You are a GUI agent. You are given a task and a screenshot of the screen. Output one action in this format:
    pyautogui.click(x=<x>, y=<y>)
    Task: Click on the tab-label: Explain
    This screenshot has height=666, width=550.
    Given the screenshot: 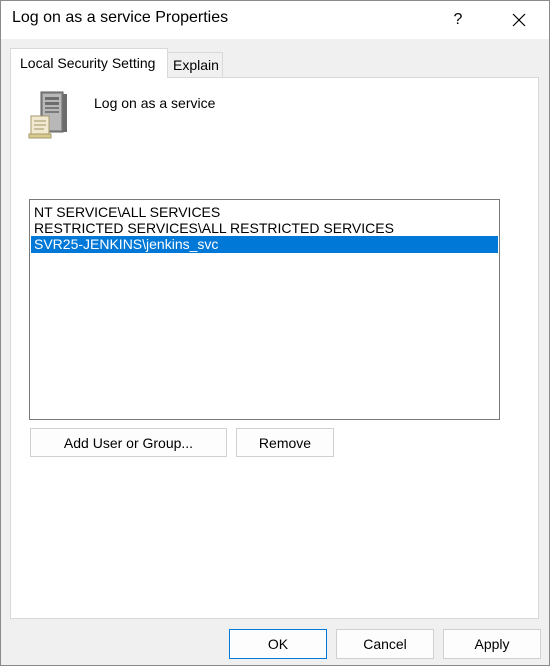 What is the action you would take?
    pyautogui.click(x=196, y=65)
    